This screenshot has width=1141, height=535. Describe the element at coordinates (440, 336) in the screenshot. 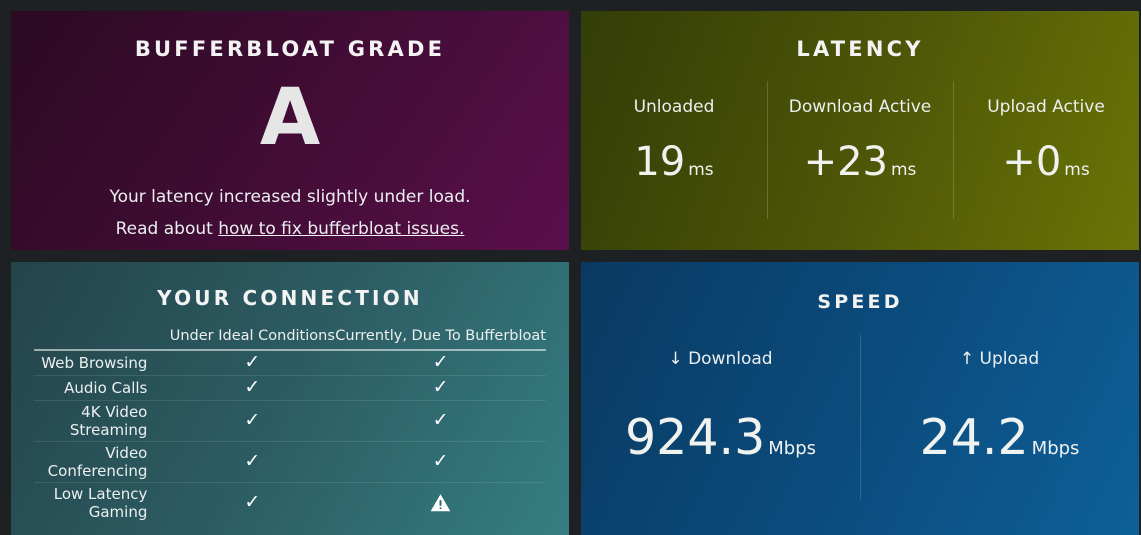

I see `connection-header-current: Currently, Due To Bufferbloat` at that location.